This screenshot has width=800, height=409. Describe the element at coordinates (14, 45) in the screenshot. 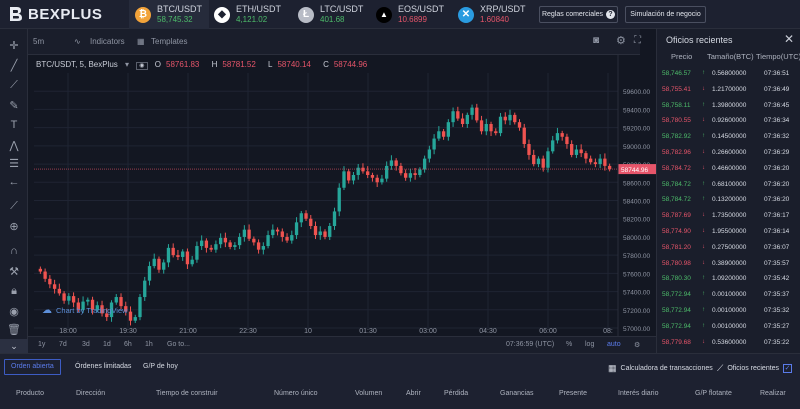

I see `crosshair-icon: ✛` at that location.